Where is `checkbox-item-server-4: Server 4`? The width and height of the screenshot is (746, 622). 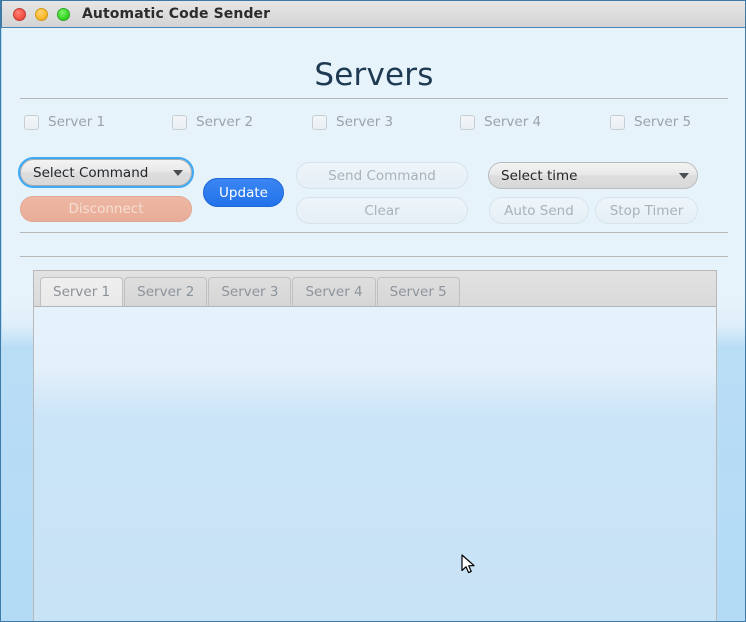
checkbox-item-server-4: Server 4 is located at coordinates (500, 122).